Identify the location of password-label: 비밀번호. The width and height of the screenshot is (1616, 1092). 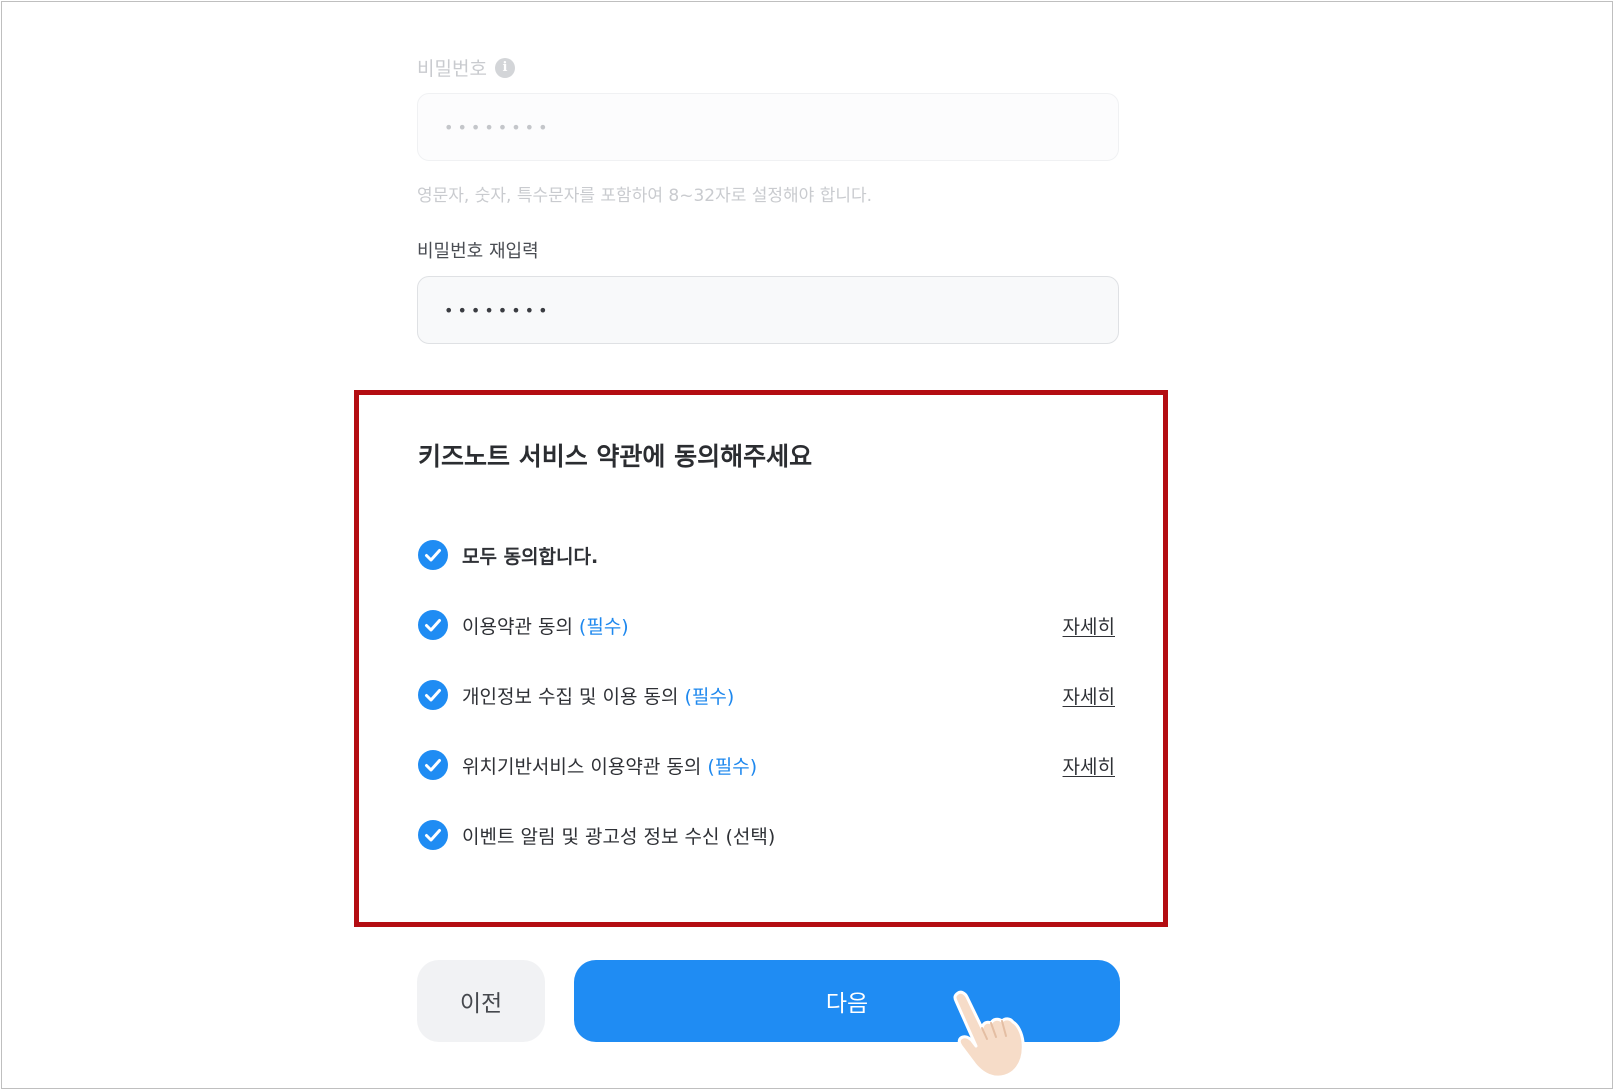
(452, 69).